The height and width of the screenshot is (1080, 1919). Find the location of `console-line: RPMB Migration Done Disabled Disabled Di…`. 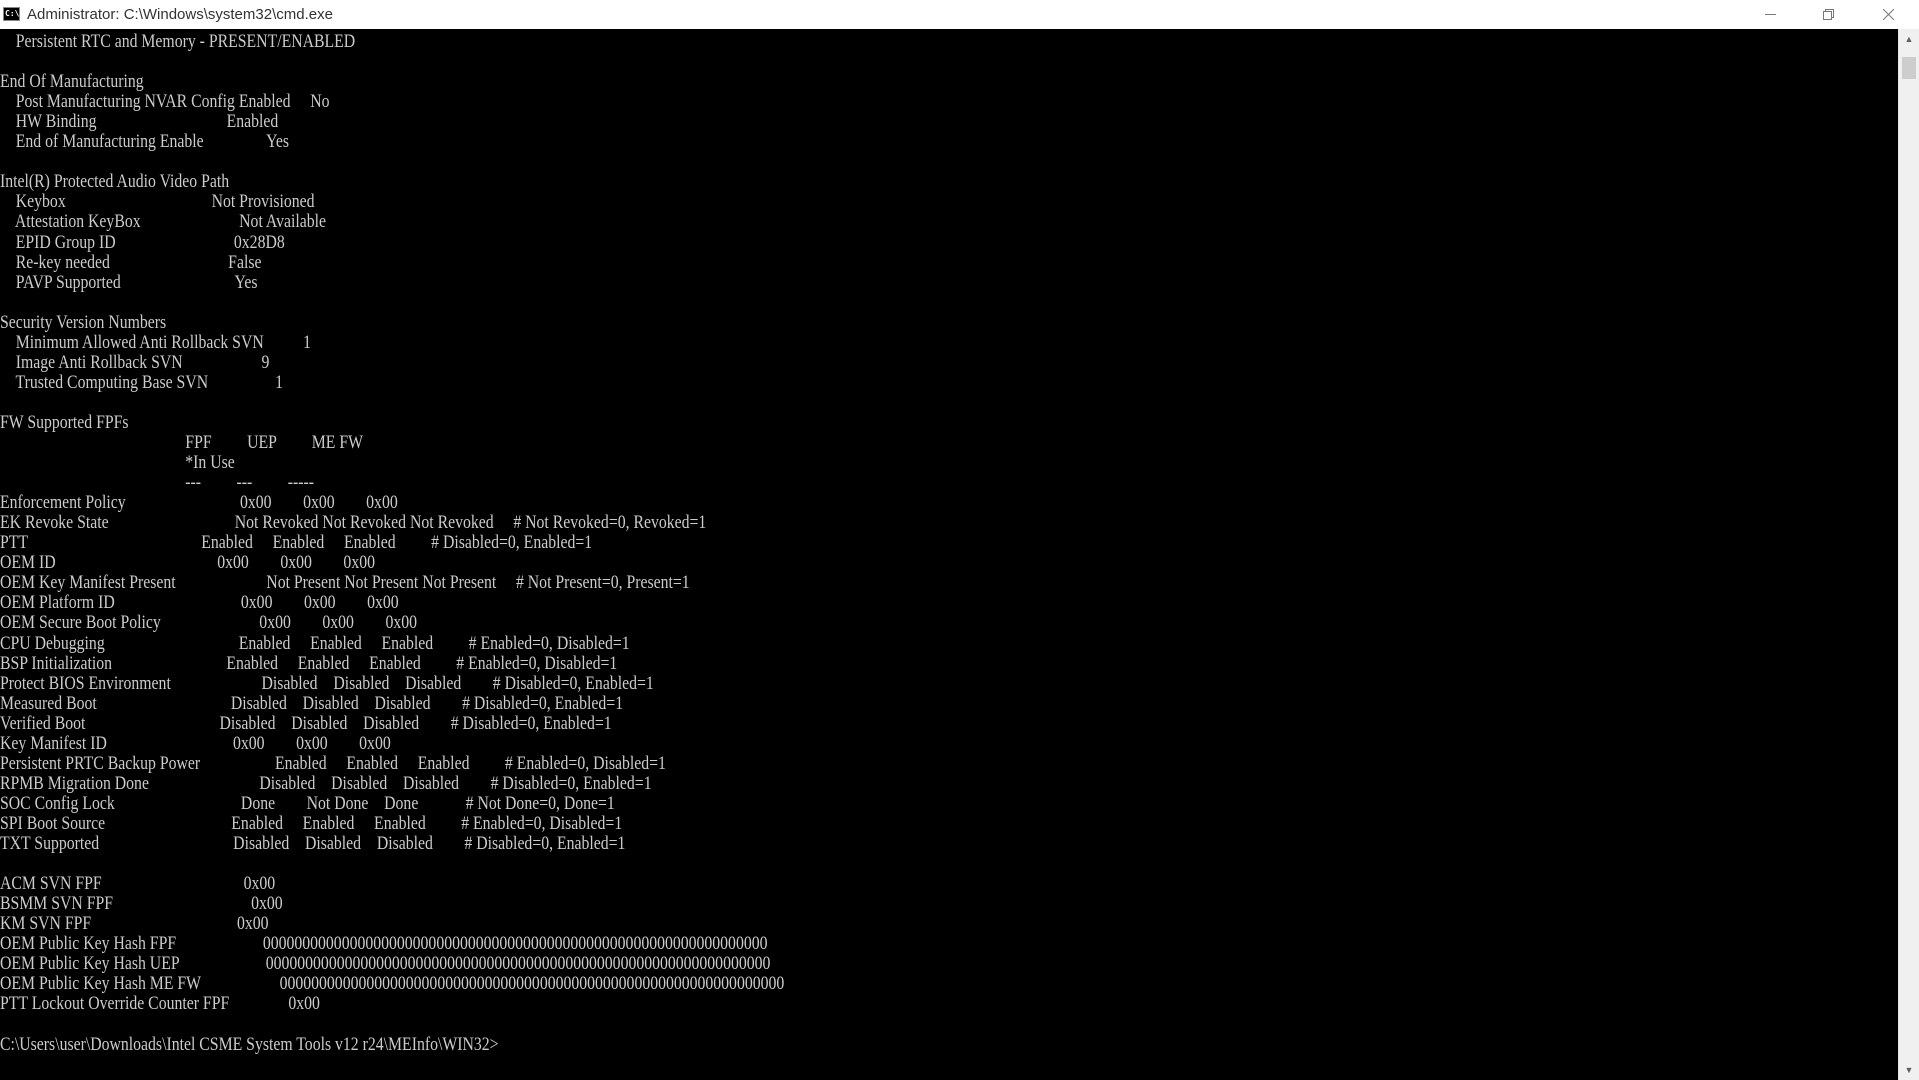

console-line: RPMB Migration Done Disabled Disabled Di… is located at coordinates (326, 783).